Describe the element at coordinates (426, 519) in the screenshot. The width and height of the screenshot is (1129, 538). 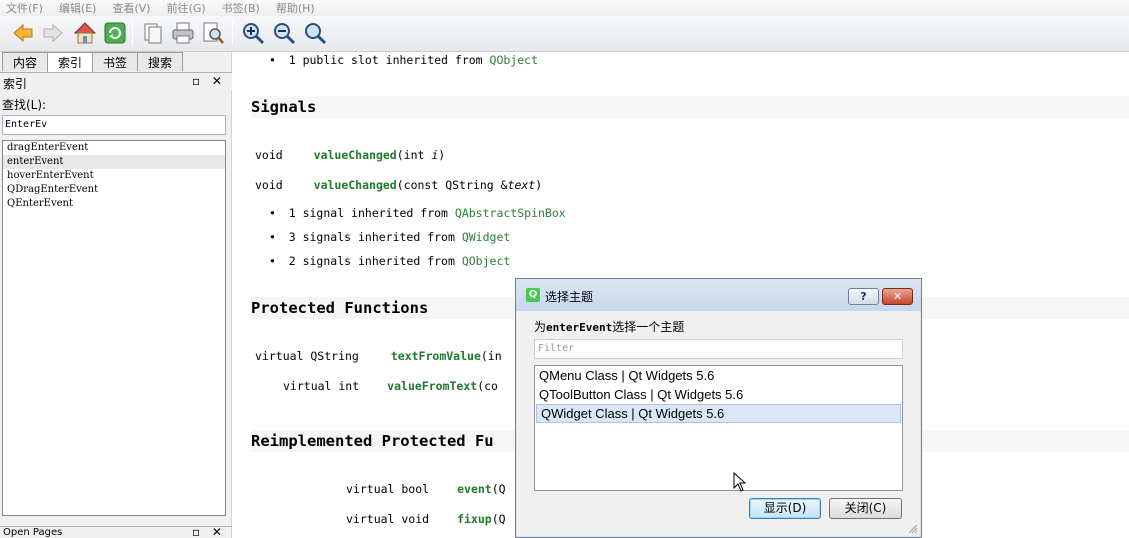
I see `function-row: virtual void fixup(Q` at that location.